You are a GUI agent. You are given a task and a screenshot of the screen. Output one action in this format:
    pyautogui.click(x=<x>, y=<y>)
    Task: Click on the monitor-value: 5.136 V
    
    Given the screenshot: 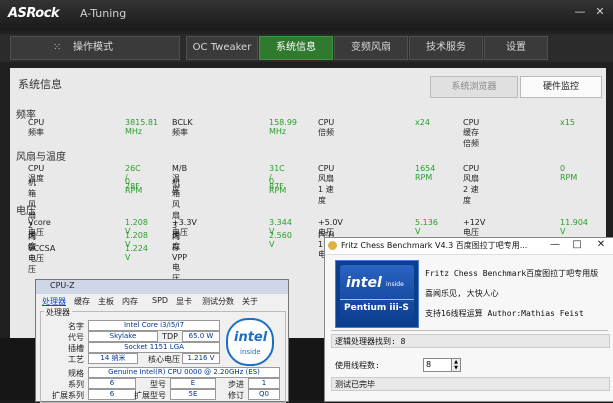 What is the action you would take?
    pyautogui.click(x=426, y=227)
    